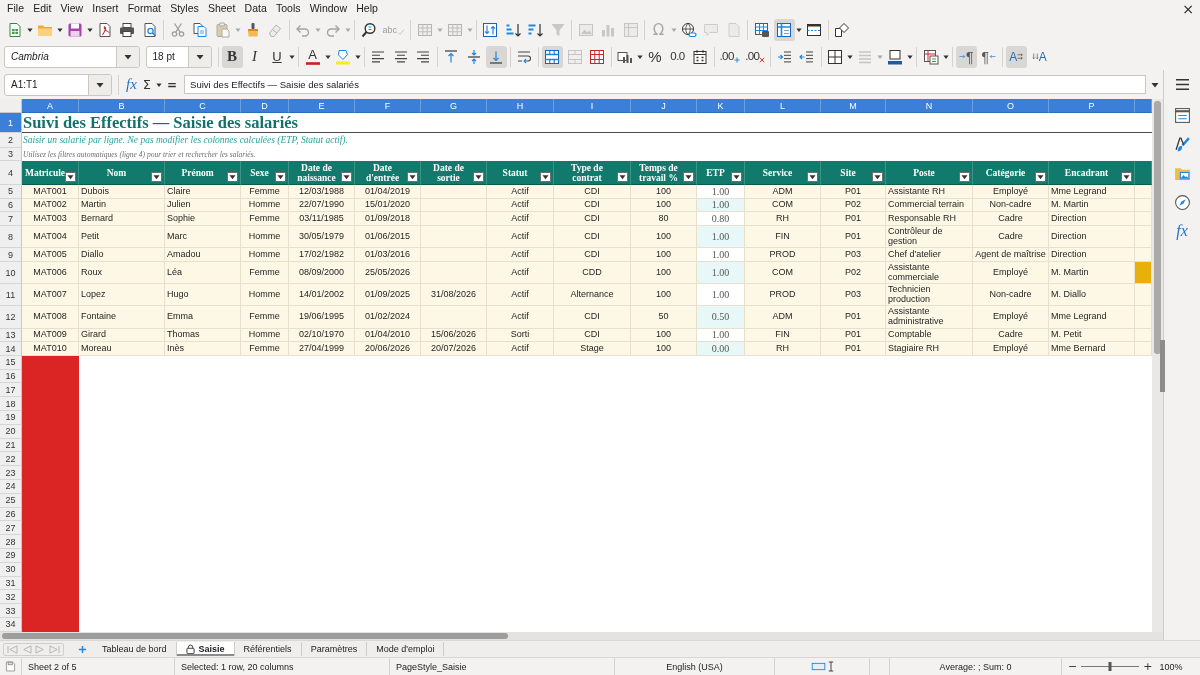 Image resolution: width=1200 pixels, height=675 pixels. Describe the element at coordinates (11, 219) in the screenshot. I see `row-header: 7` at that location.